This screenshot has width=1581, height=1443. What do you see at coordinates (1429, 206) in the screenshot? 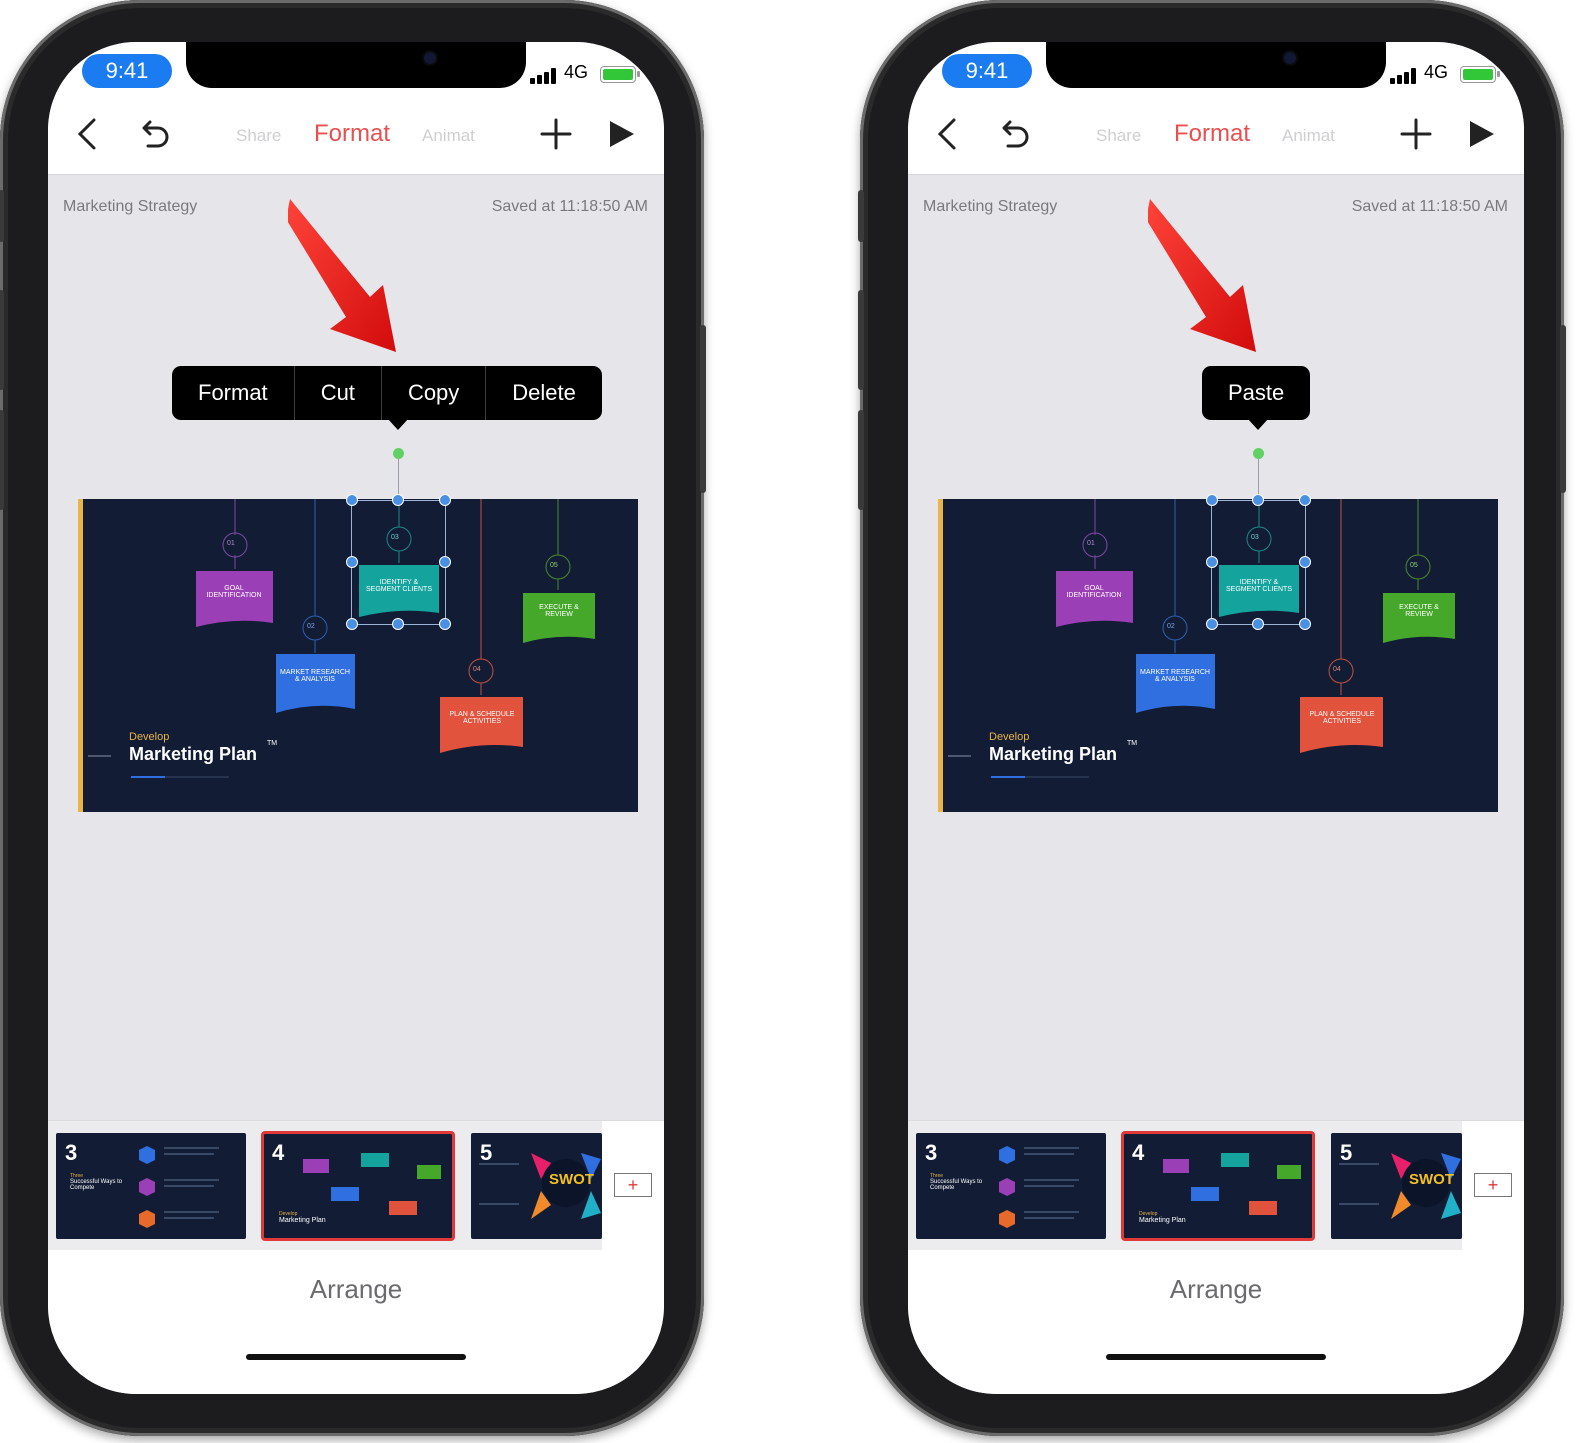
I see `saved-status: Saved at 11:18:50 AM` at bounding box center [1429, 206].